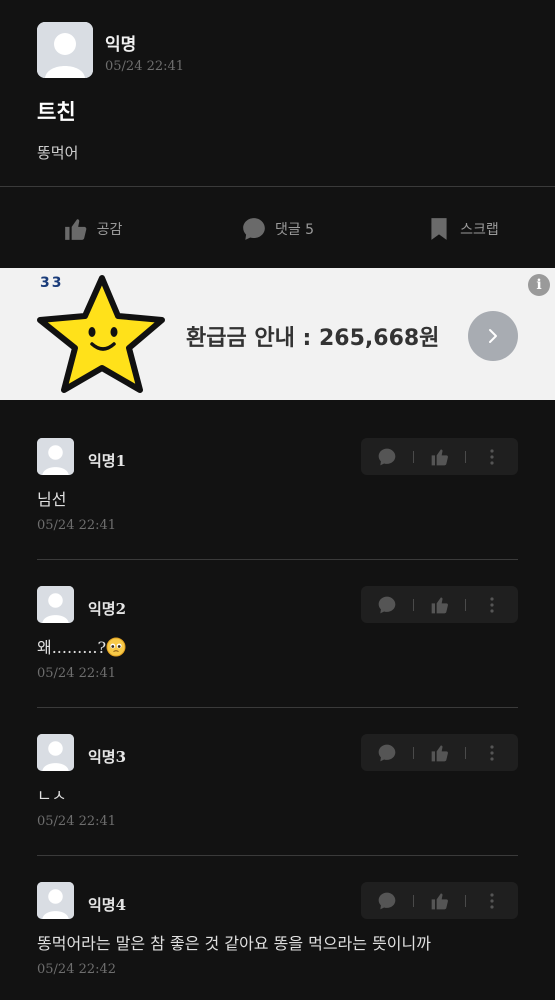 The width and height of the screenshot is (555, 1000). I want to click on pleading-face-icon, so click(116, 647).